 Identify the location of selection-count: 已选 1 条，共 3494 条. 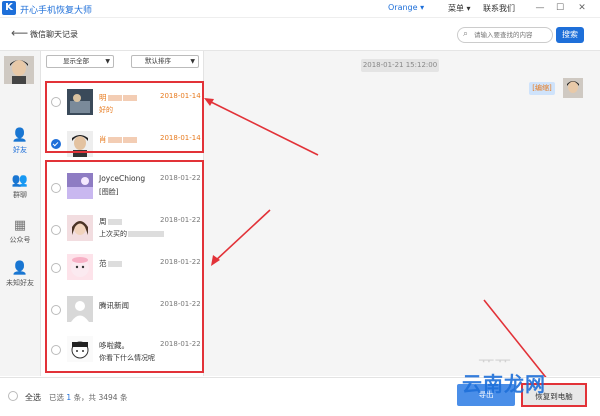
(88, 397).